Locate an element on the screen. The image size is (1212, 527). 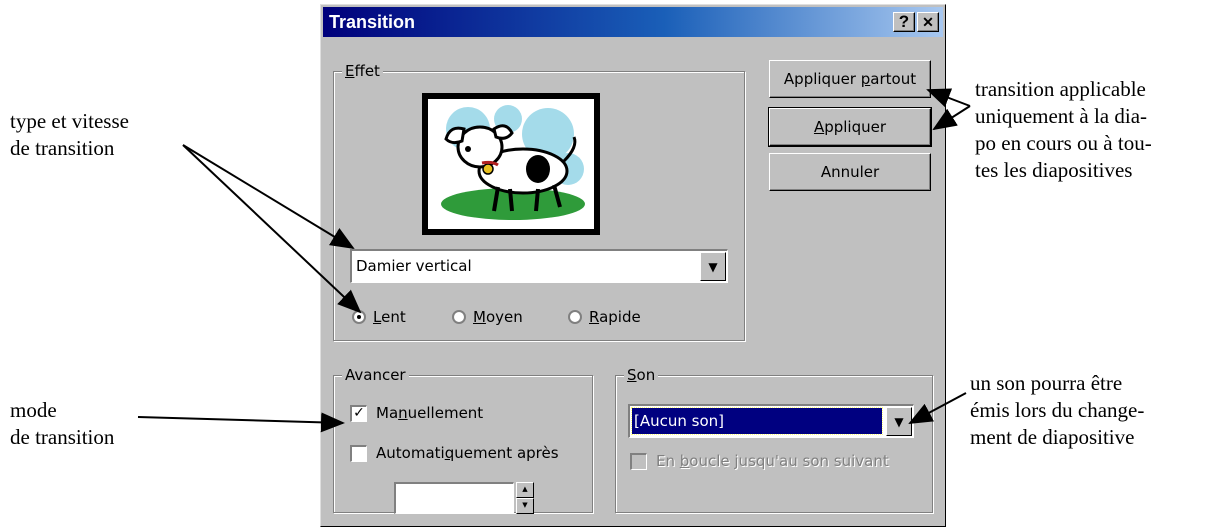
arrow-to-advance is located at coordinates (241, 422).